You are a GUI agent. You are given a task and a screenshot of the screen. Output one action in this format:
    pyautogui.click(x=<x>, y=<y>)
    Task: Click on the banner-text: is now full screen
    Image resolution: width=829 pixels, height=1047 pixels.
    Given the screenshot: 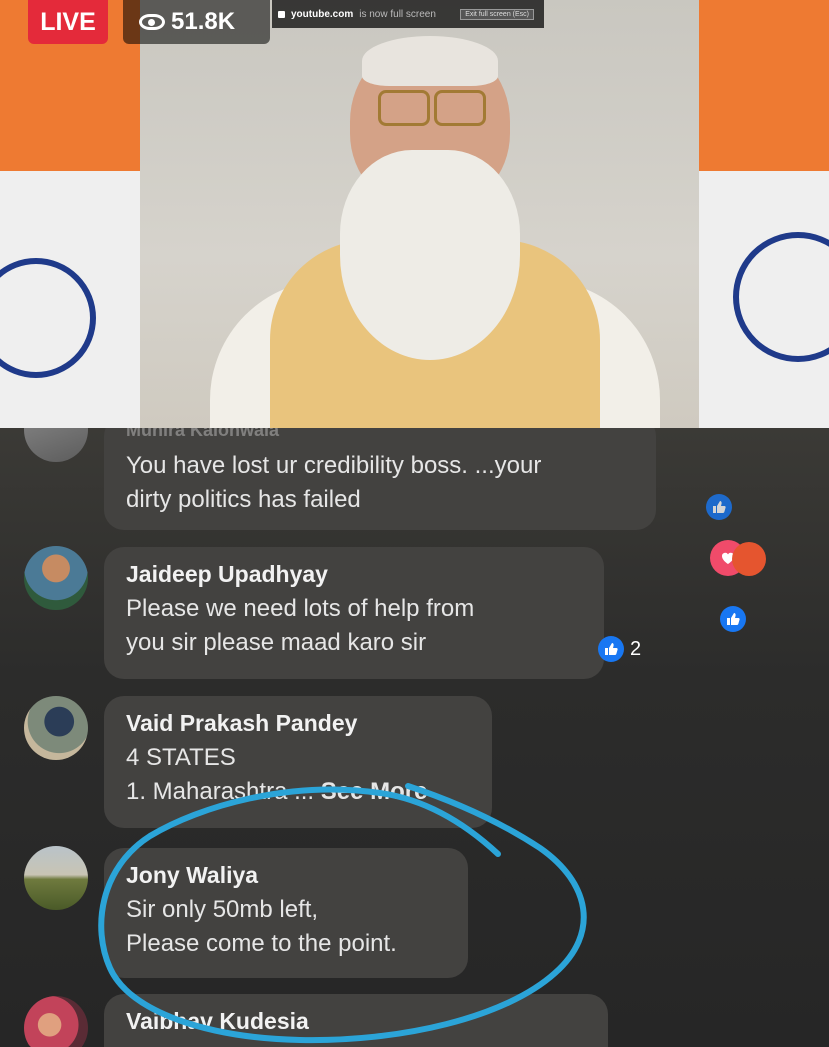 What is the action you would take?
    pyautogui.click(x=397, y=14)
    